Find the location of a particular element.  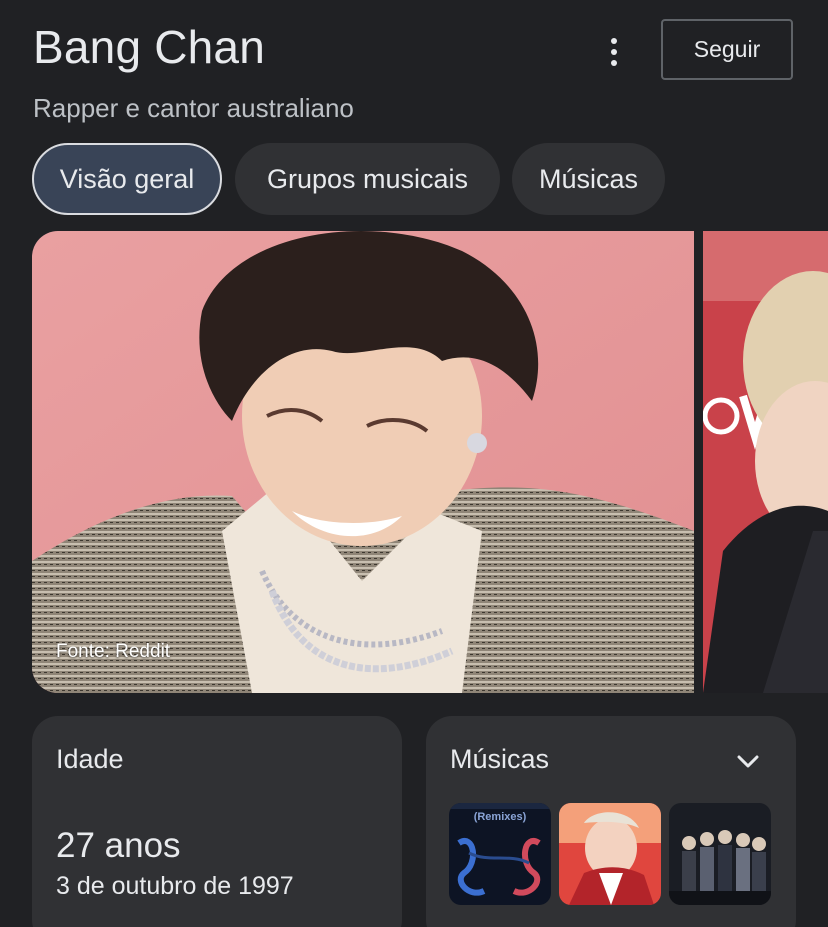

age-value: 27 anos is located at coordinates (118, 845).